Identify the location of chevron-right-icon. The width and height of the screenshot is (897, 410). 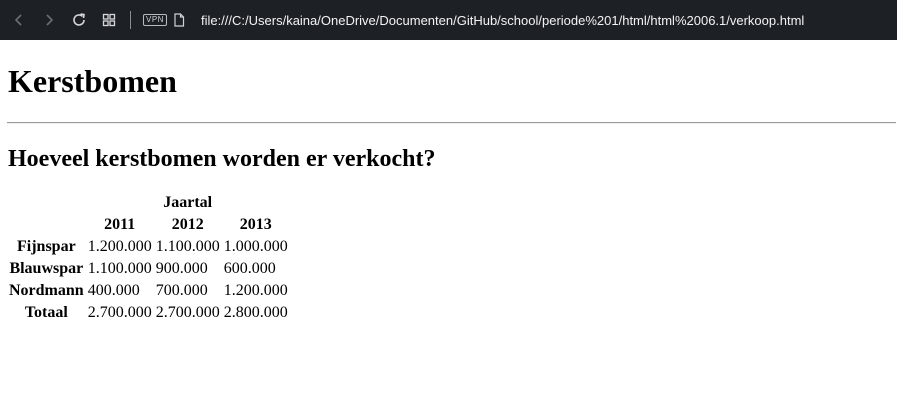
(50, 20).